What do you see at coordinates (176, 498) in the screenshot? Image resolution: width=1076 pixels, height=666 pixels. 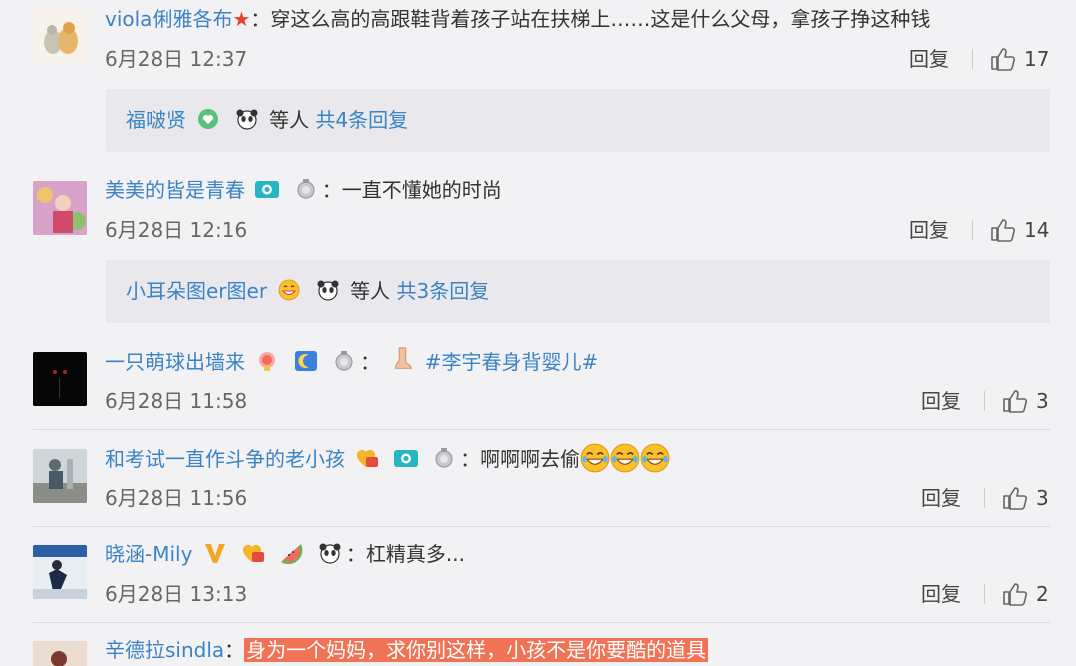 I see `comment-time: 6月28日 11:56` at bounding box center [176, 498].